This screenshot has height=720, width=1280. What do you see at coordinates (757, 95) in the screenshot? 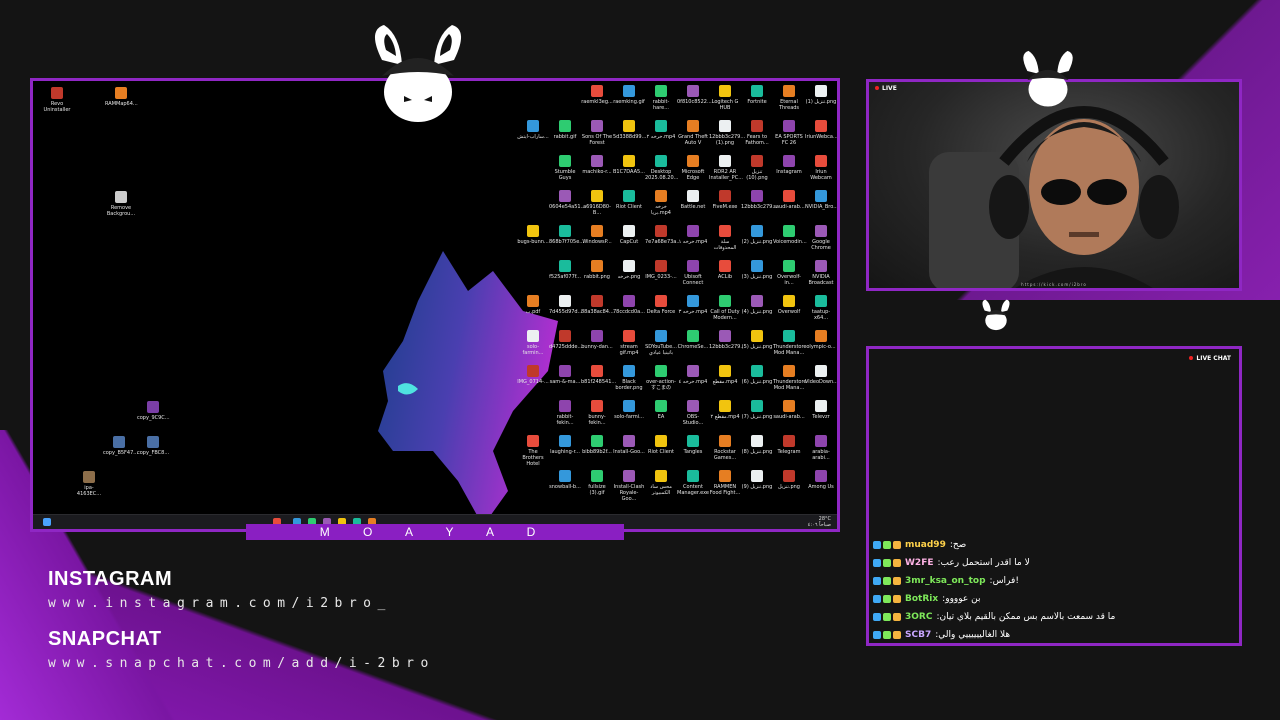
I see `desktop-icon: Fortnite` at bounding box center [757, 95].